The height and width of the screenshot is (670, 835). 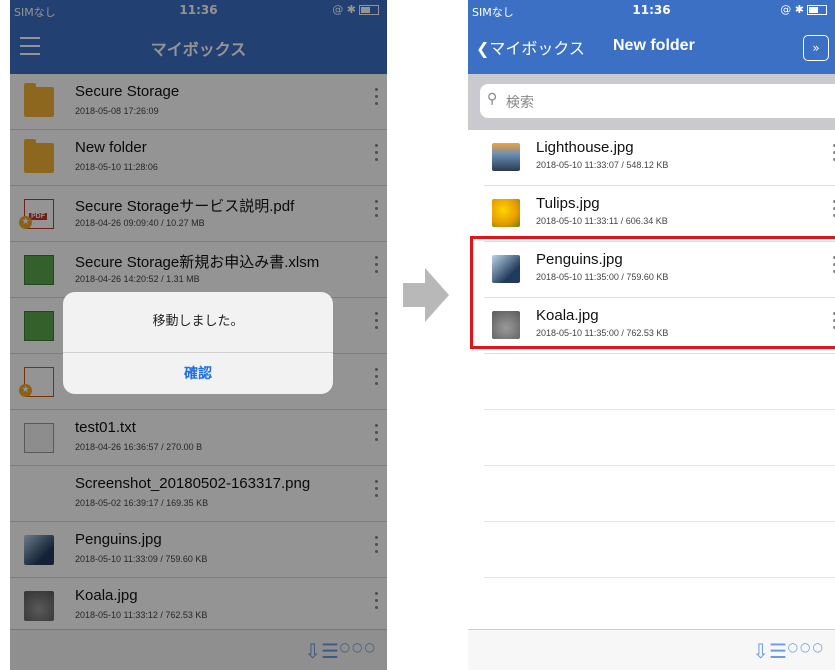 What do you see at coordinates (652, 292) in the screenshot?
I see `highlight-box` at bounding box center [652, 292].